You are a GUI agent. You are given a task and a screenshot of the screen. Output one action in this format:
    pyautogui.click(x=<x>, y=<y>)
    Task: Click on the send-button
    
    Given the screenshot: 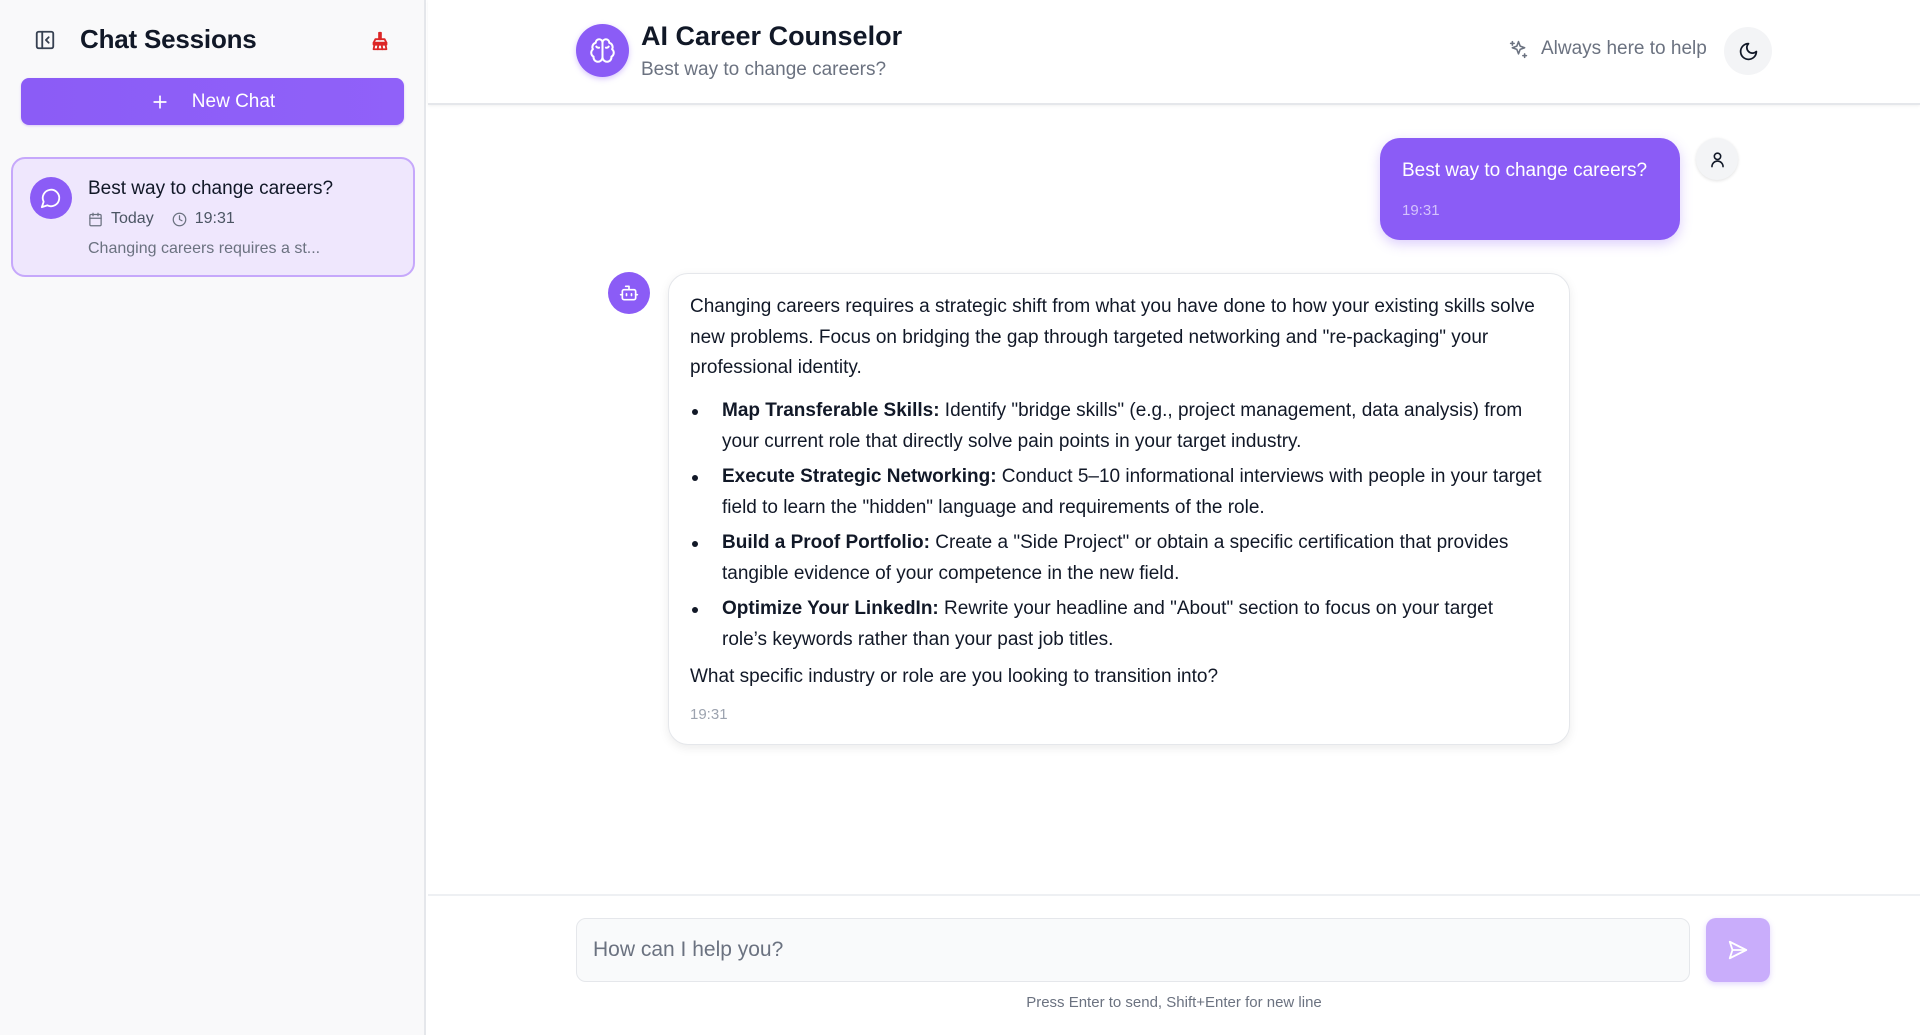 What is the action you would take?
    pyautogui.click(x=1738, y=950)
    